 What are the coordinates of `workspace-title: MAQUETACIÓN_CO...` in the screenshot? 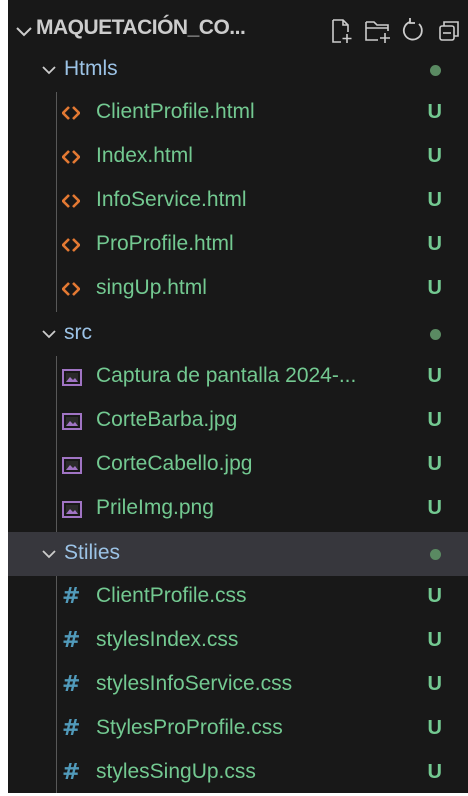 It's located at (141, 28).